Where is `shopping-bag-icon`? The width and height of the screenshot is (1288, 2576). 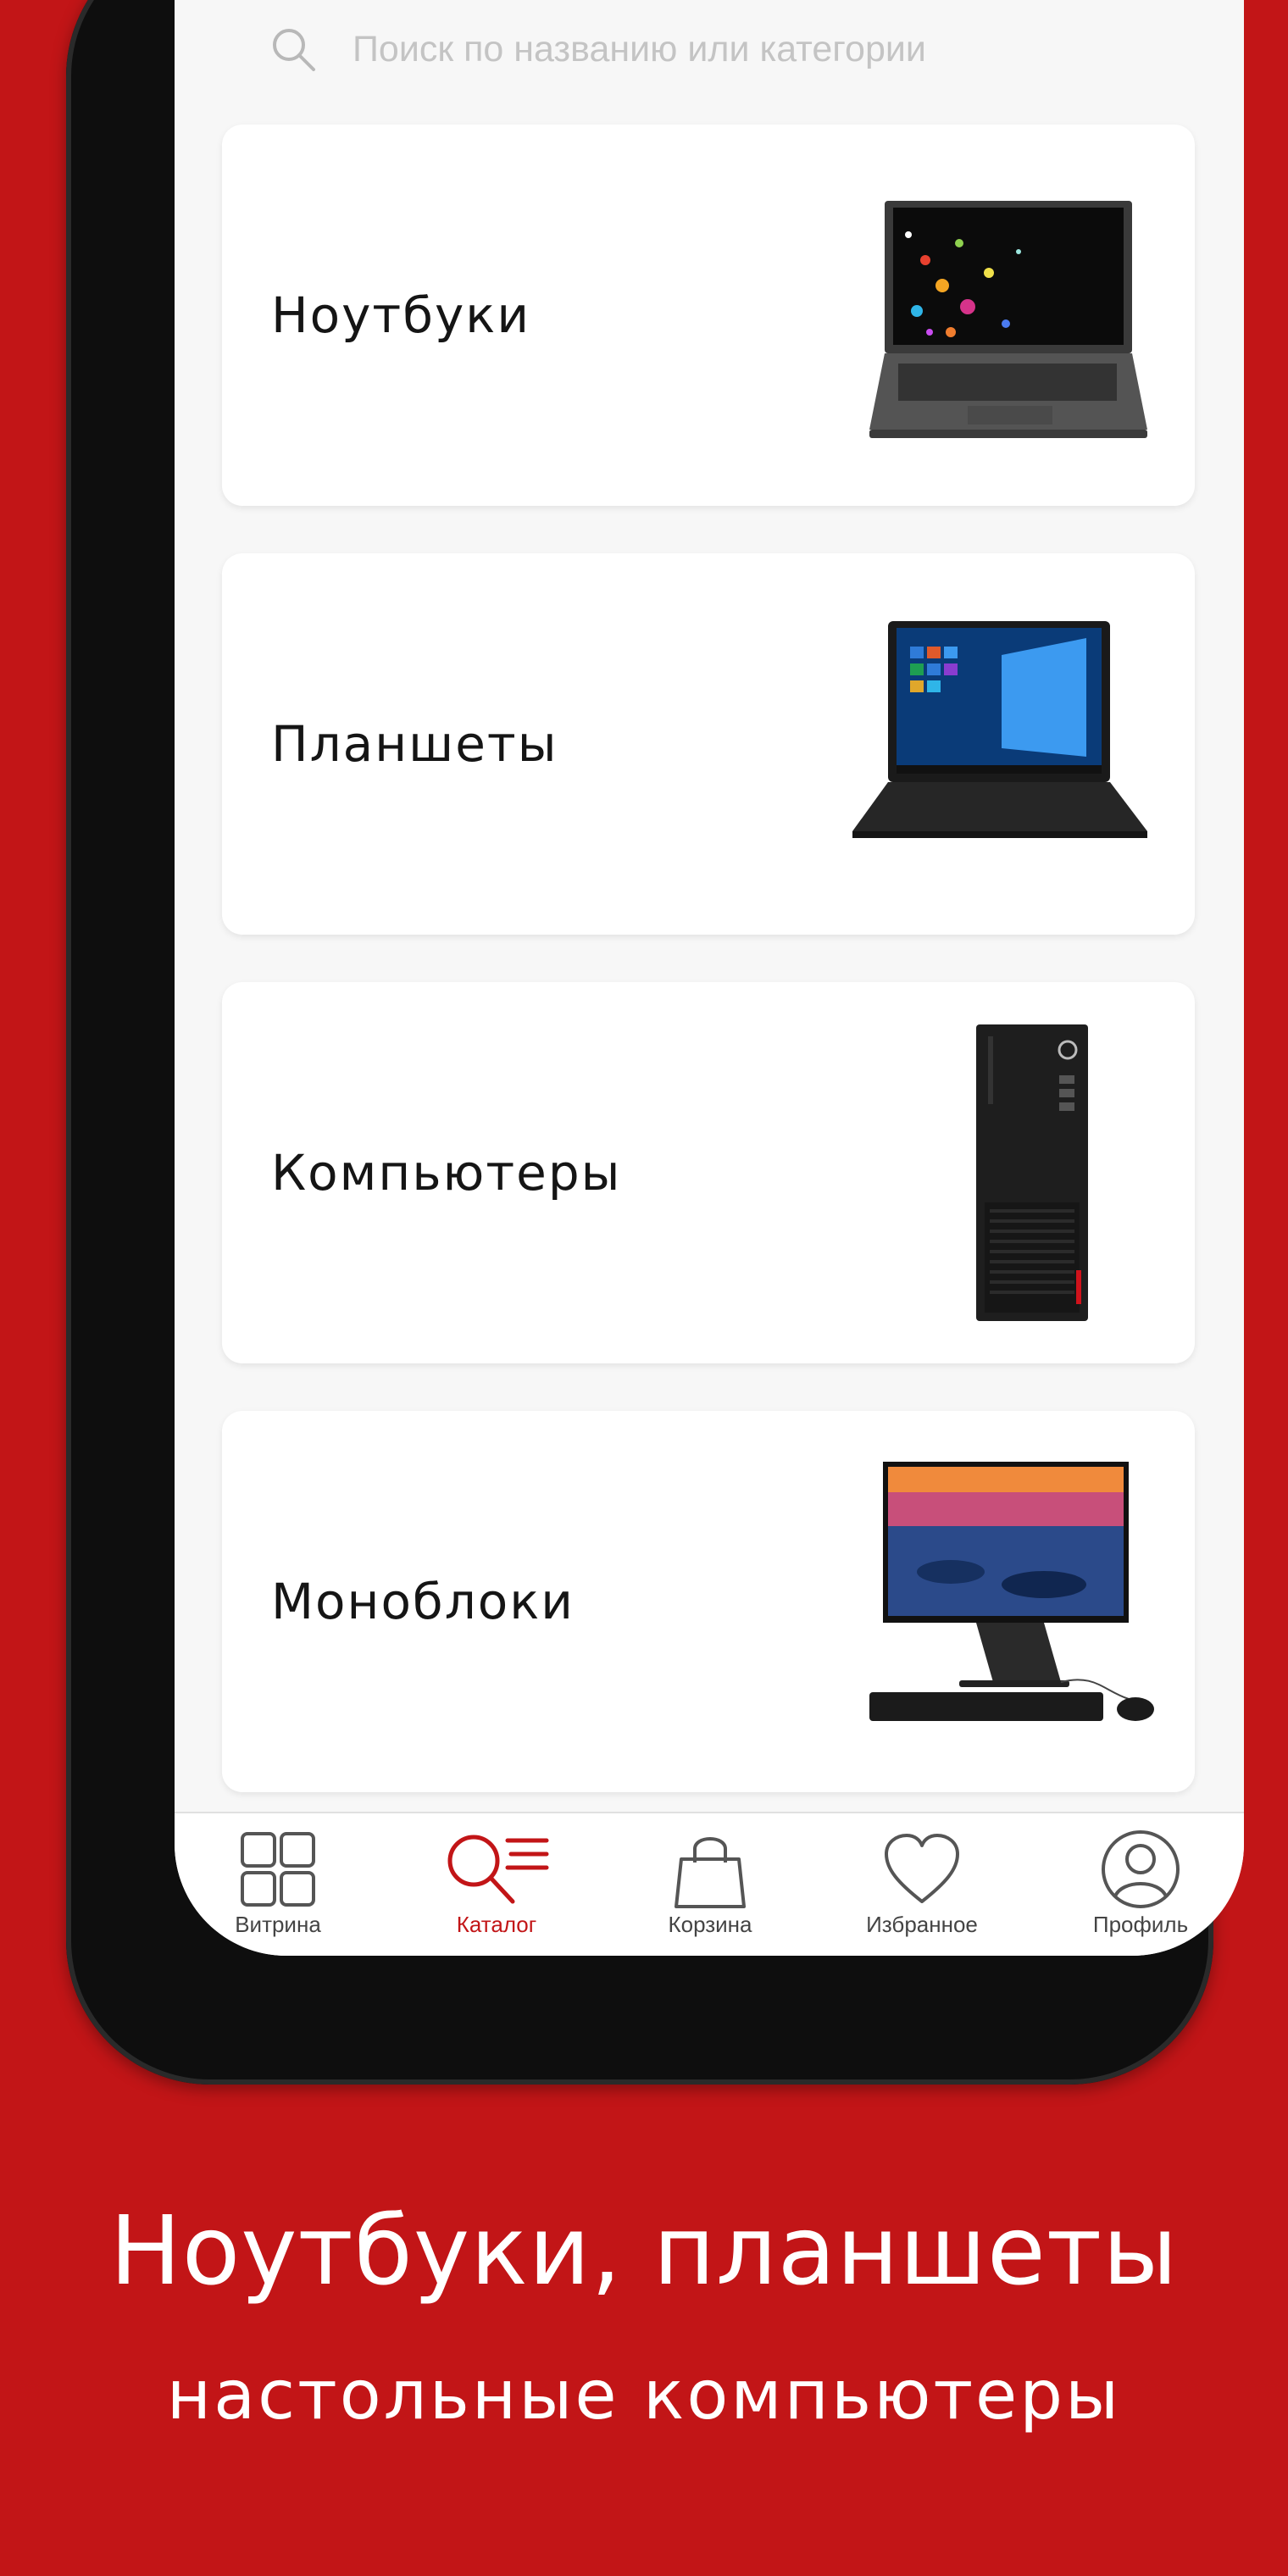
shopping-bag-icon is located at coordinates (710, 1872).